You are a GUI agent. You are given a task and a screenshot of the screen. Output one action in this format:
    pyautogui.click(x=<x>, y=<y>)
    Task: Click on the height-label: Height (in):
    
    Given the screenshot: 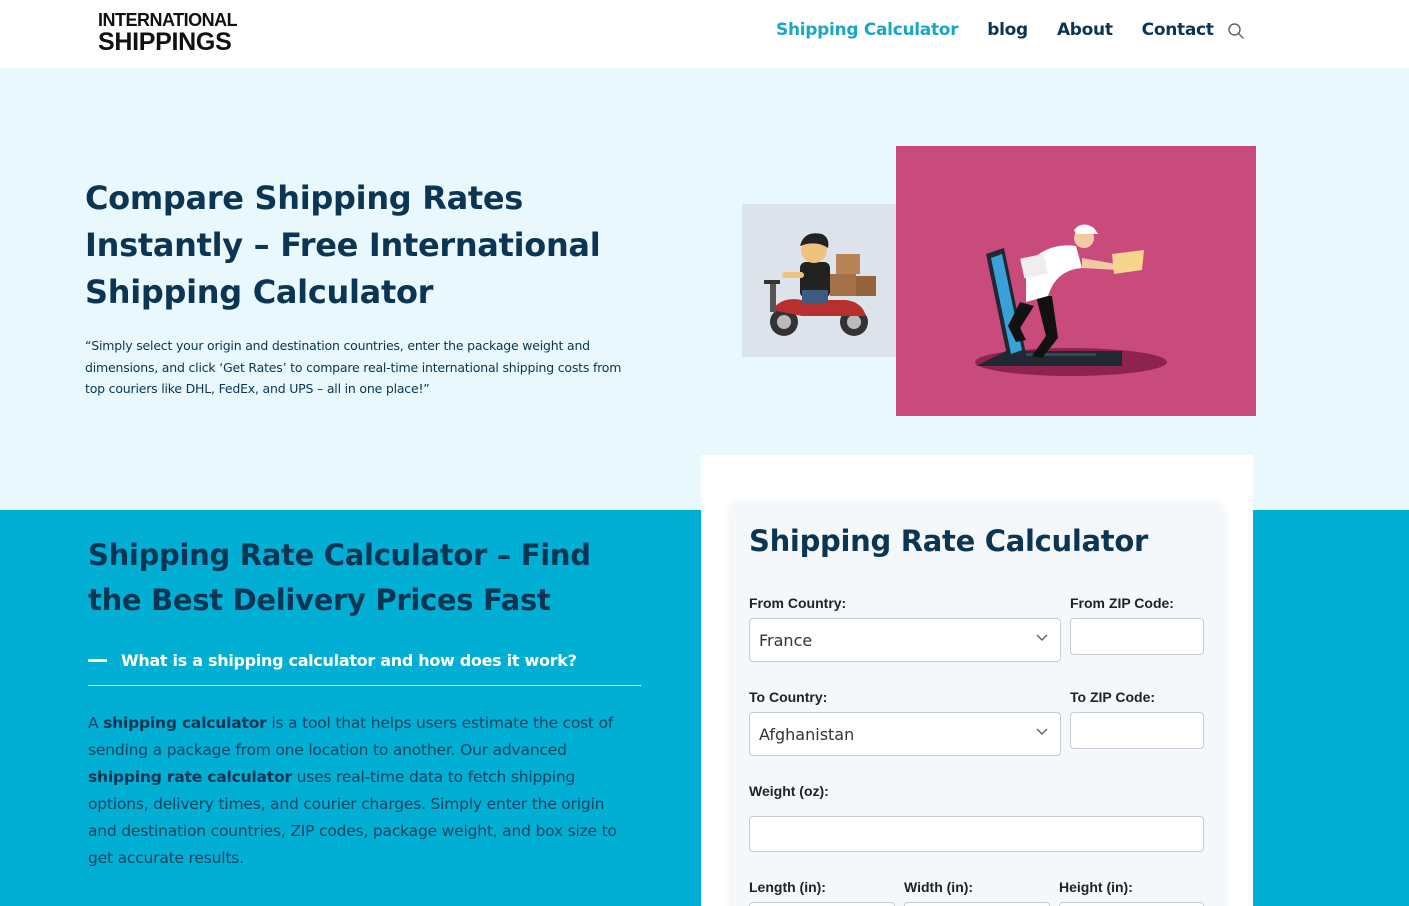 What is the action you would take?
    pyautogui.click(x=1096, y=887)
    